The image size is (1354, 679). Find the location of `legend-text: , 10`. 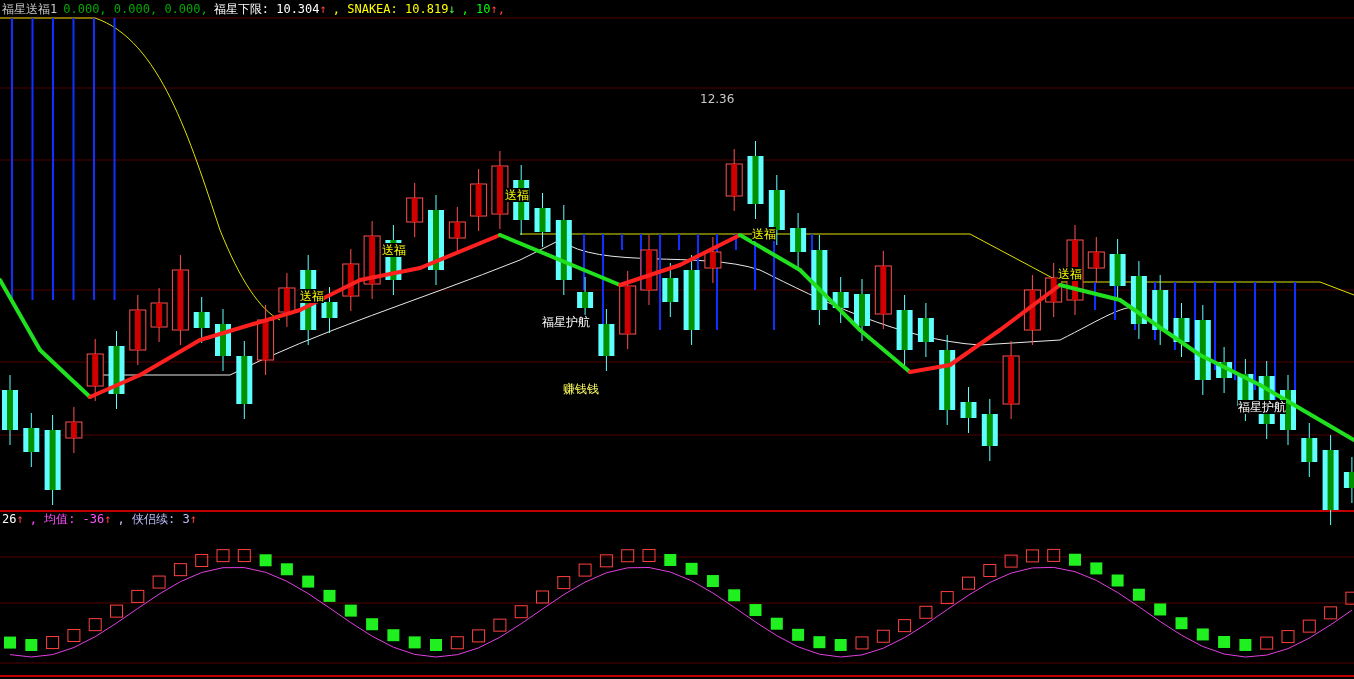

legend-text: , 10 is located at coordinates (476, 9).